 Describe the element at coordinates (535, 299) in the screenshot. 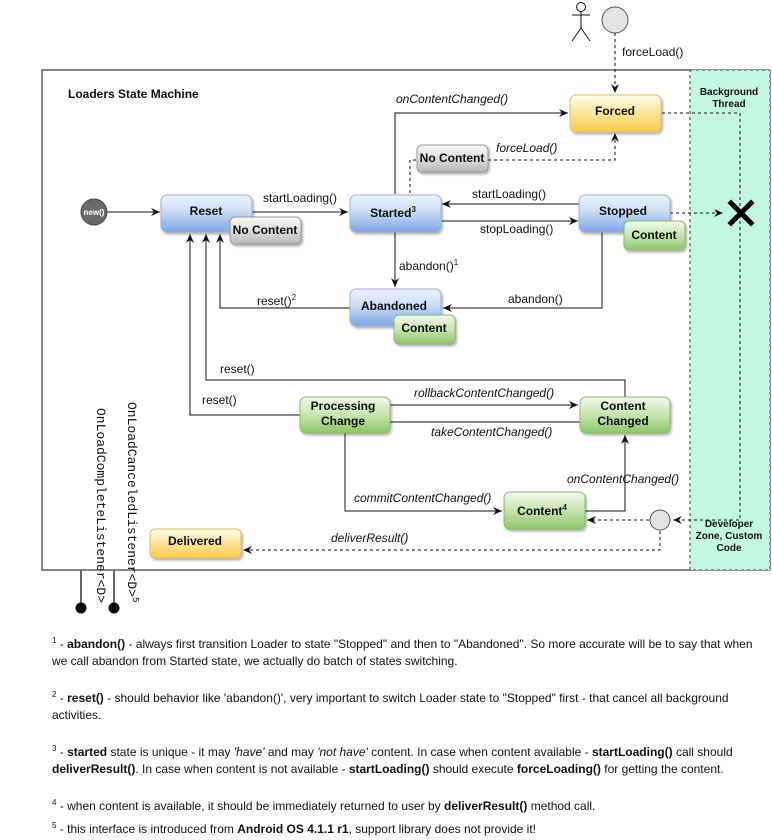

I see `transition-abandon-2: abandon()` at that location.